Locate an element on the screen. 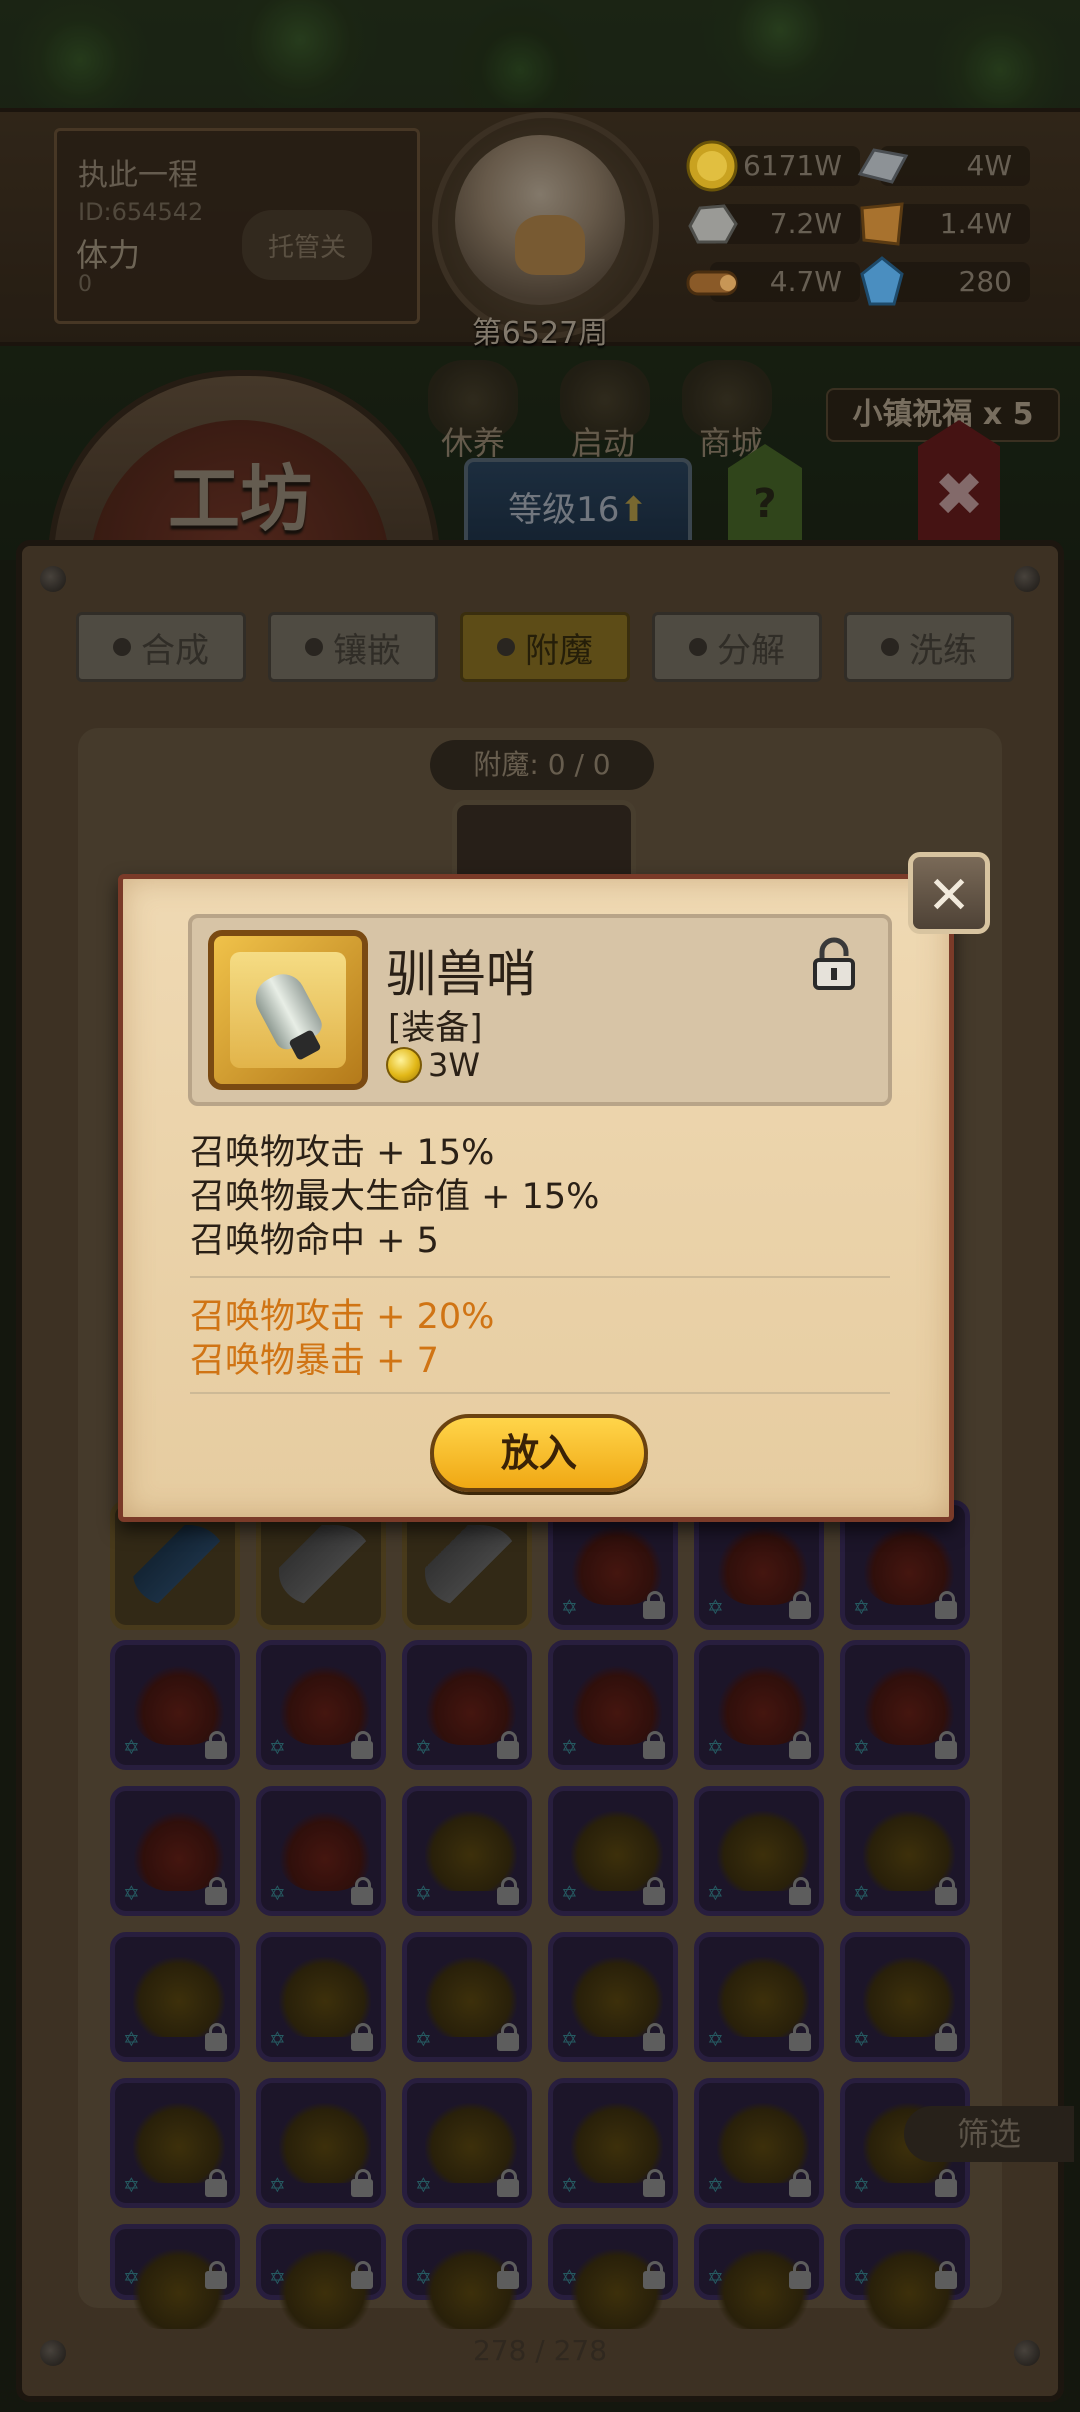  dialog-close-button: ✕ is located at coordinates (949, 893).